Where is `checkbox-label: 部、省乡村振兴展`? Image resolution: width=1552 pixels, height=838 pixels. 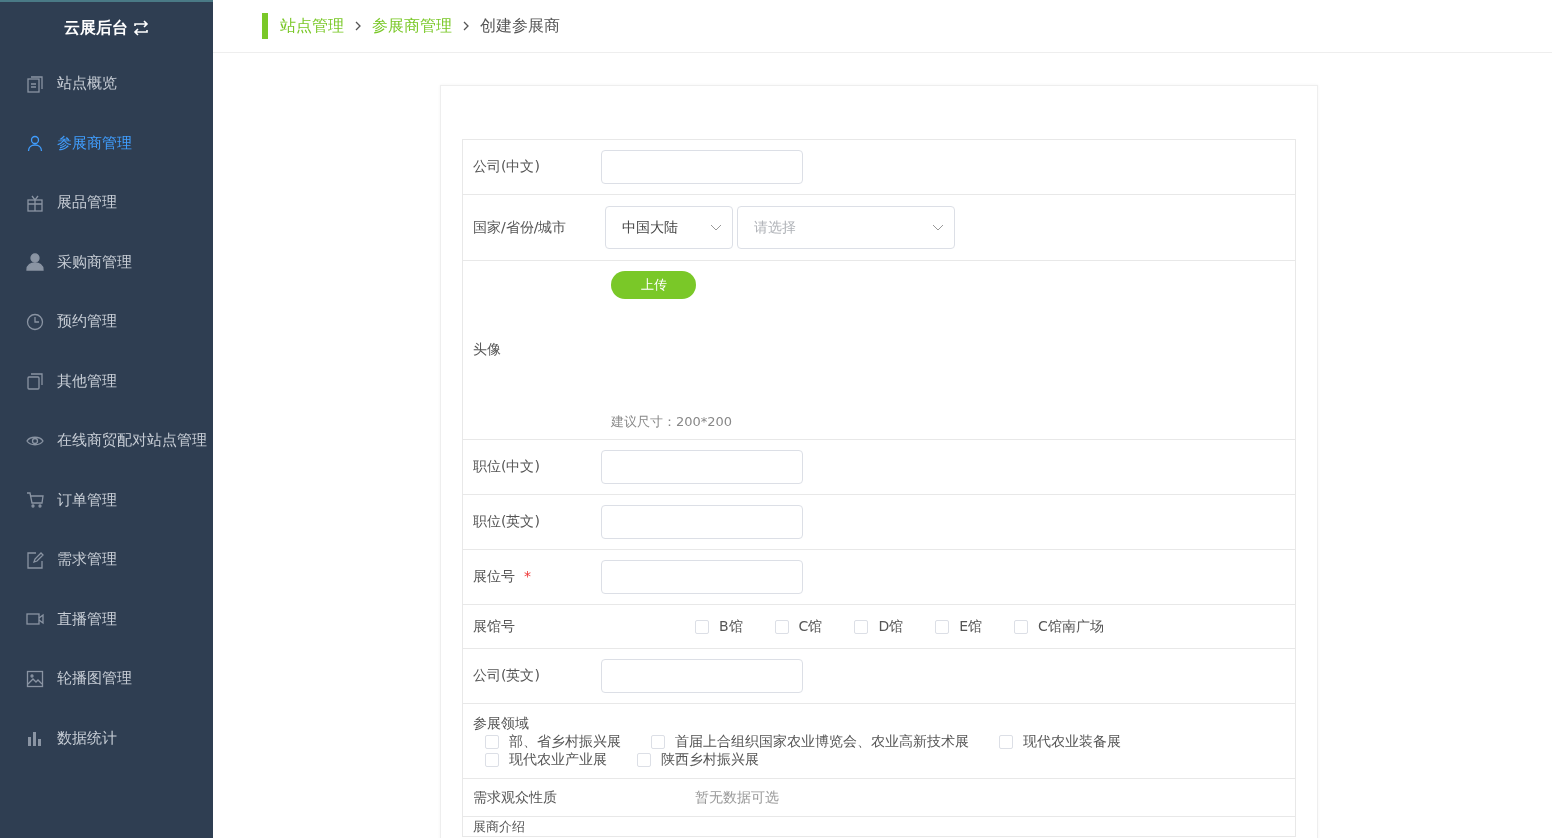 checkbox-label: 部、省乡村振兴展 is located at coordinates (565, 742).